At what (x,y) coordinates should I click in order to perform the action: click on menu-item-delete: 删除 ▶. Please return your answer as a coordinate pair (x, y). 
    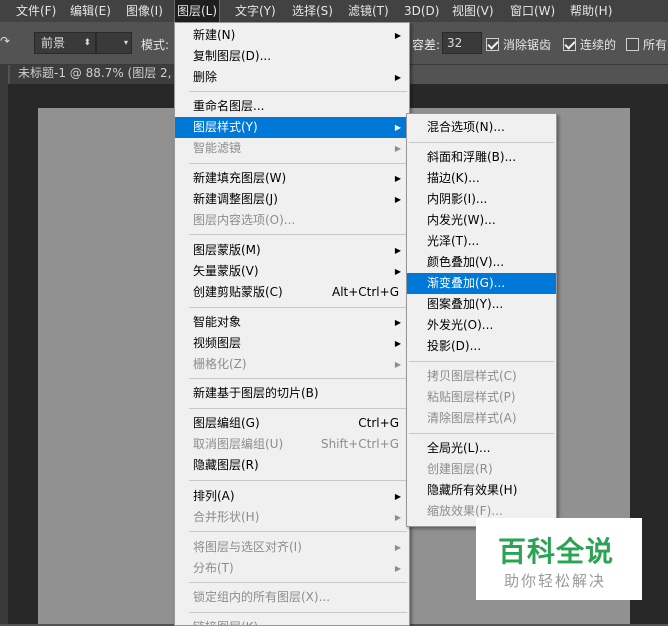
    Looking at the image, I should click on (292, 77).